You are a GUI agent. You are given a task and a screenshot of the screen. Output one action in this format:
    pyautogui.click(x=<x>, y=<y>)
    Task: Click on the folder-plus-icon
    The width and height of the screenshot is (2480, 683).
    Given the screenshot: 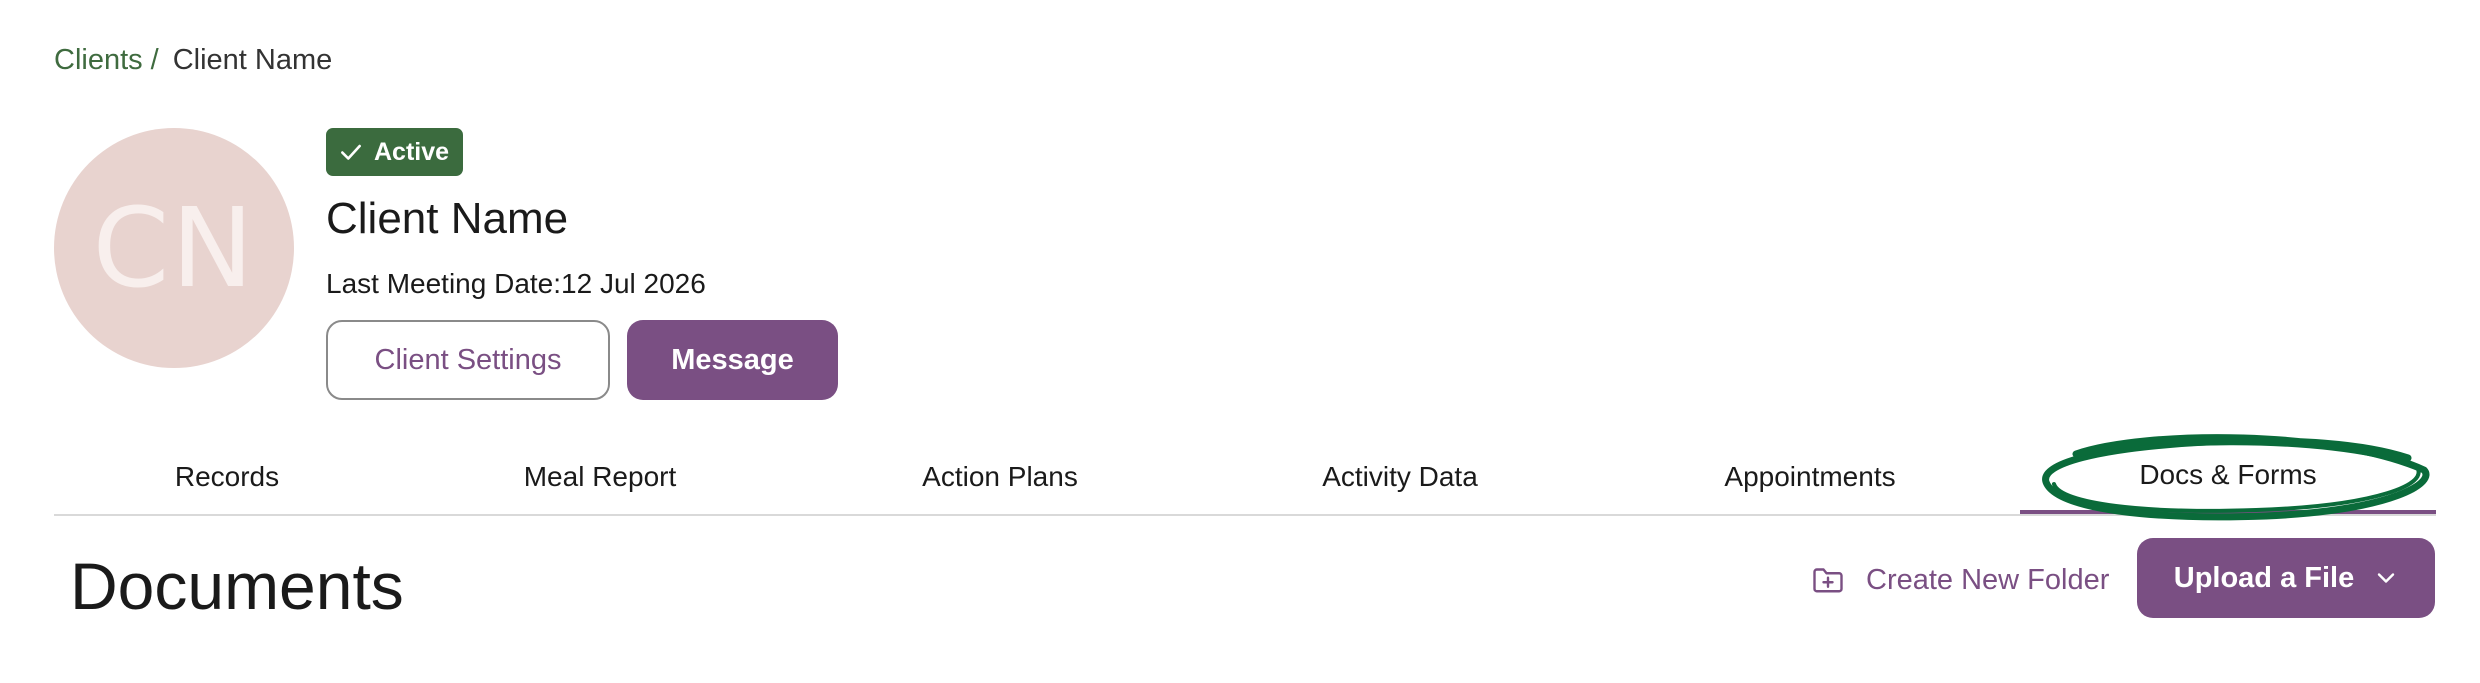 What is the action you would take?
    pyautogui.click(x=1828, y=580)
    